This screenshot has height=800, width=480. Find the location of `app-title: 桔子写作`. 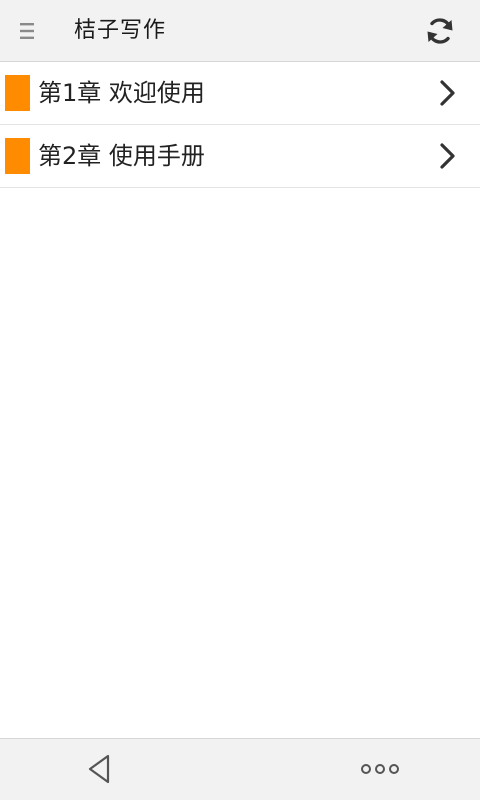

app-title: 桔子写作 is located at coordinates (120, 30).